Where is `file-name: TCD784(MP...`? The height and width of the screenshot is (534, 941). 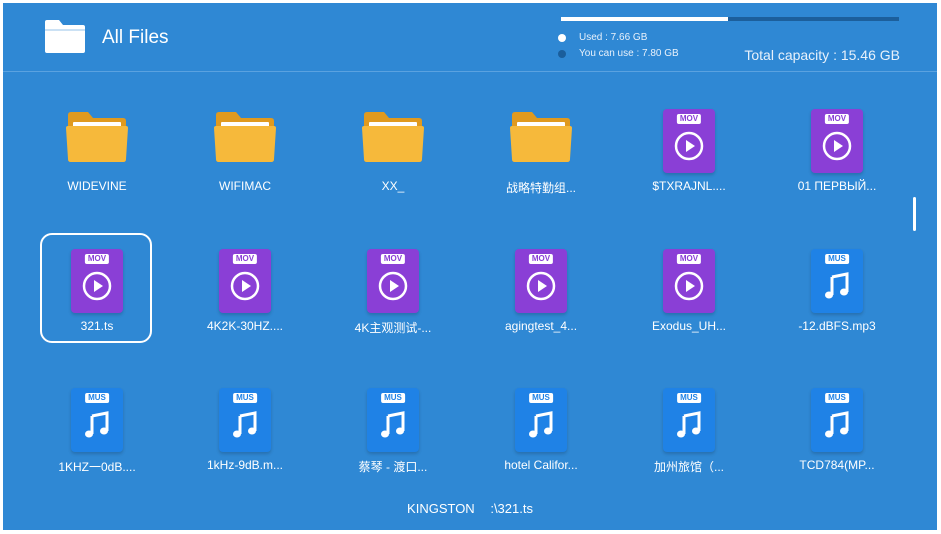 file-name: TCD784(MP... is located at coordinates (837, 465).